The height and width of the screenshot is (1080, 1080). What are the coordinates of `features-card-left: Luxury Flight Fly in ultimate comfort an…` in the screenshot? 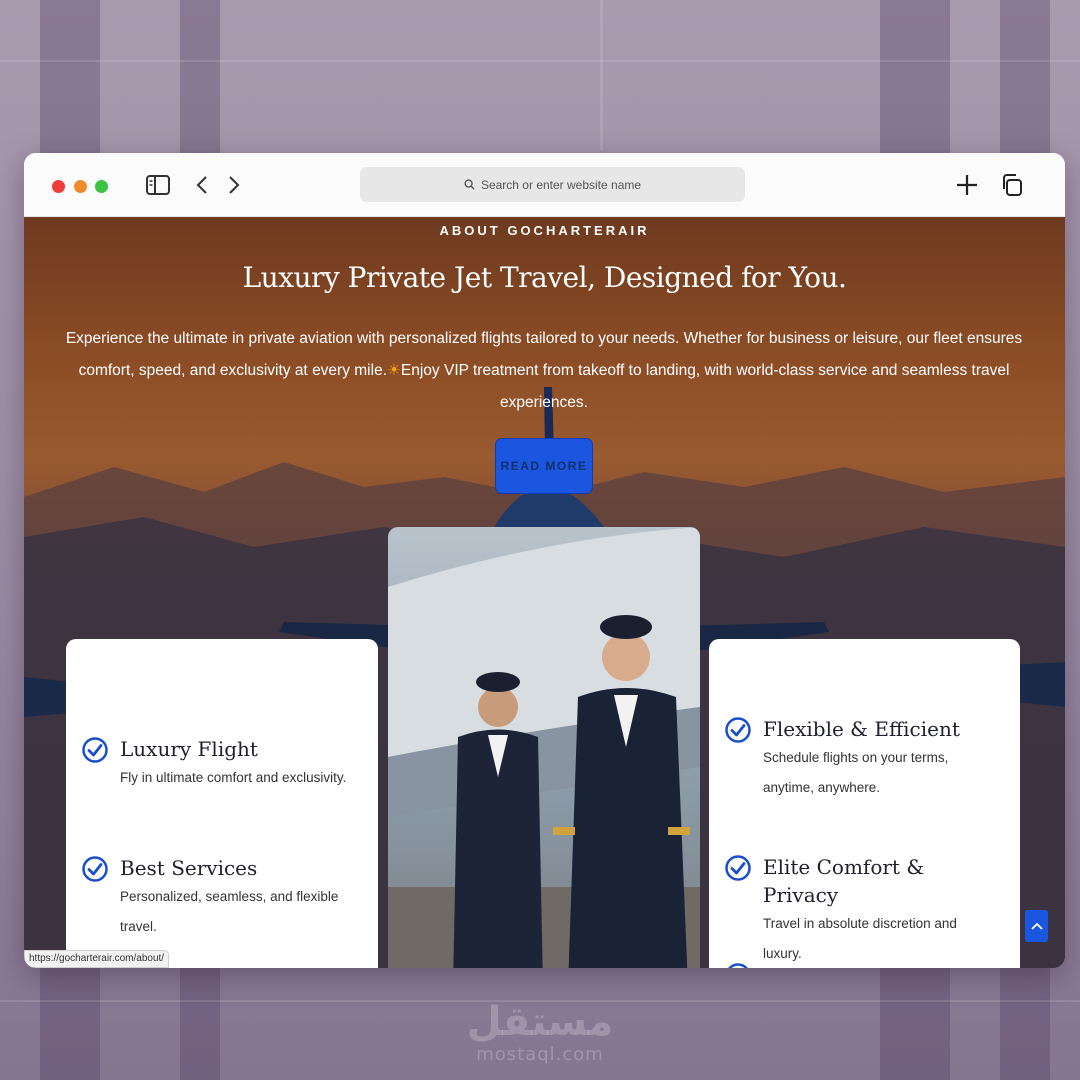 It's located at (222, 803).